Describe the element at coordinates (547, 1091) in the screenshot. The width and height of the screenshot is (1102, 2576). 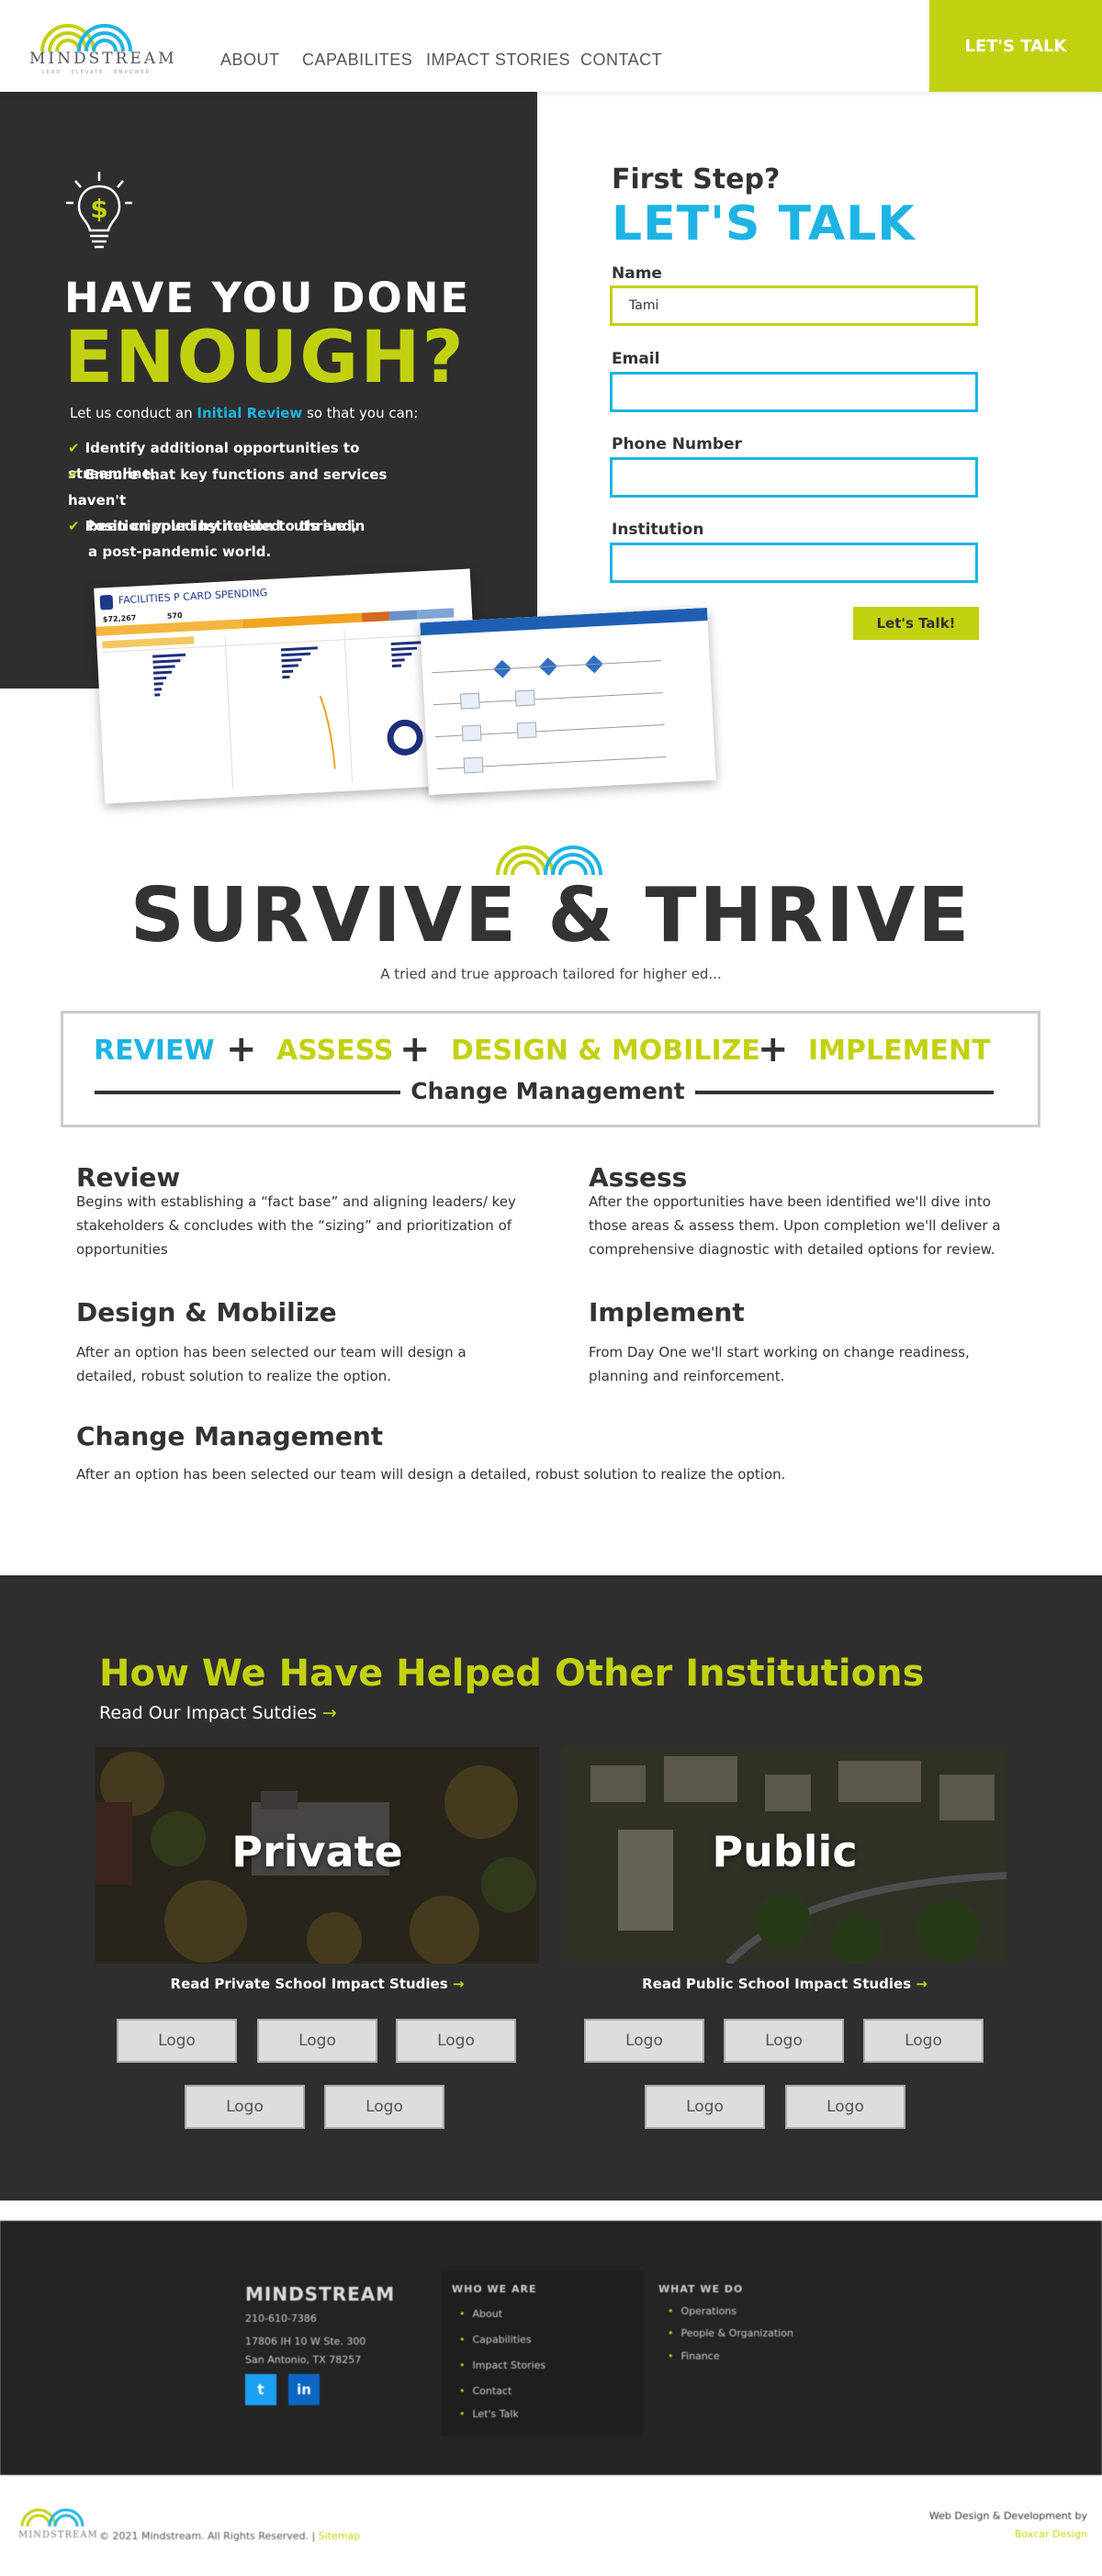
I see `change-management-label: Change Management` at that location.